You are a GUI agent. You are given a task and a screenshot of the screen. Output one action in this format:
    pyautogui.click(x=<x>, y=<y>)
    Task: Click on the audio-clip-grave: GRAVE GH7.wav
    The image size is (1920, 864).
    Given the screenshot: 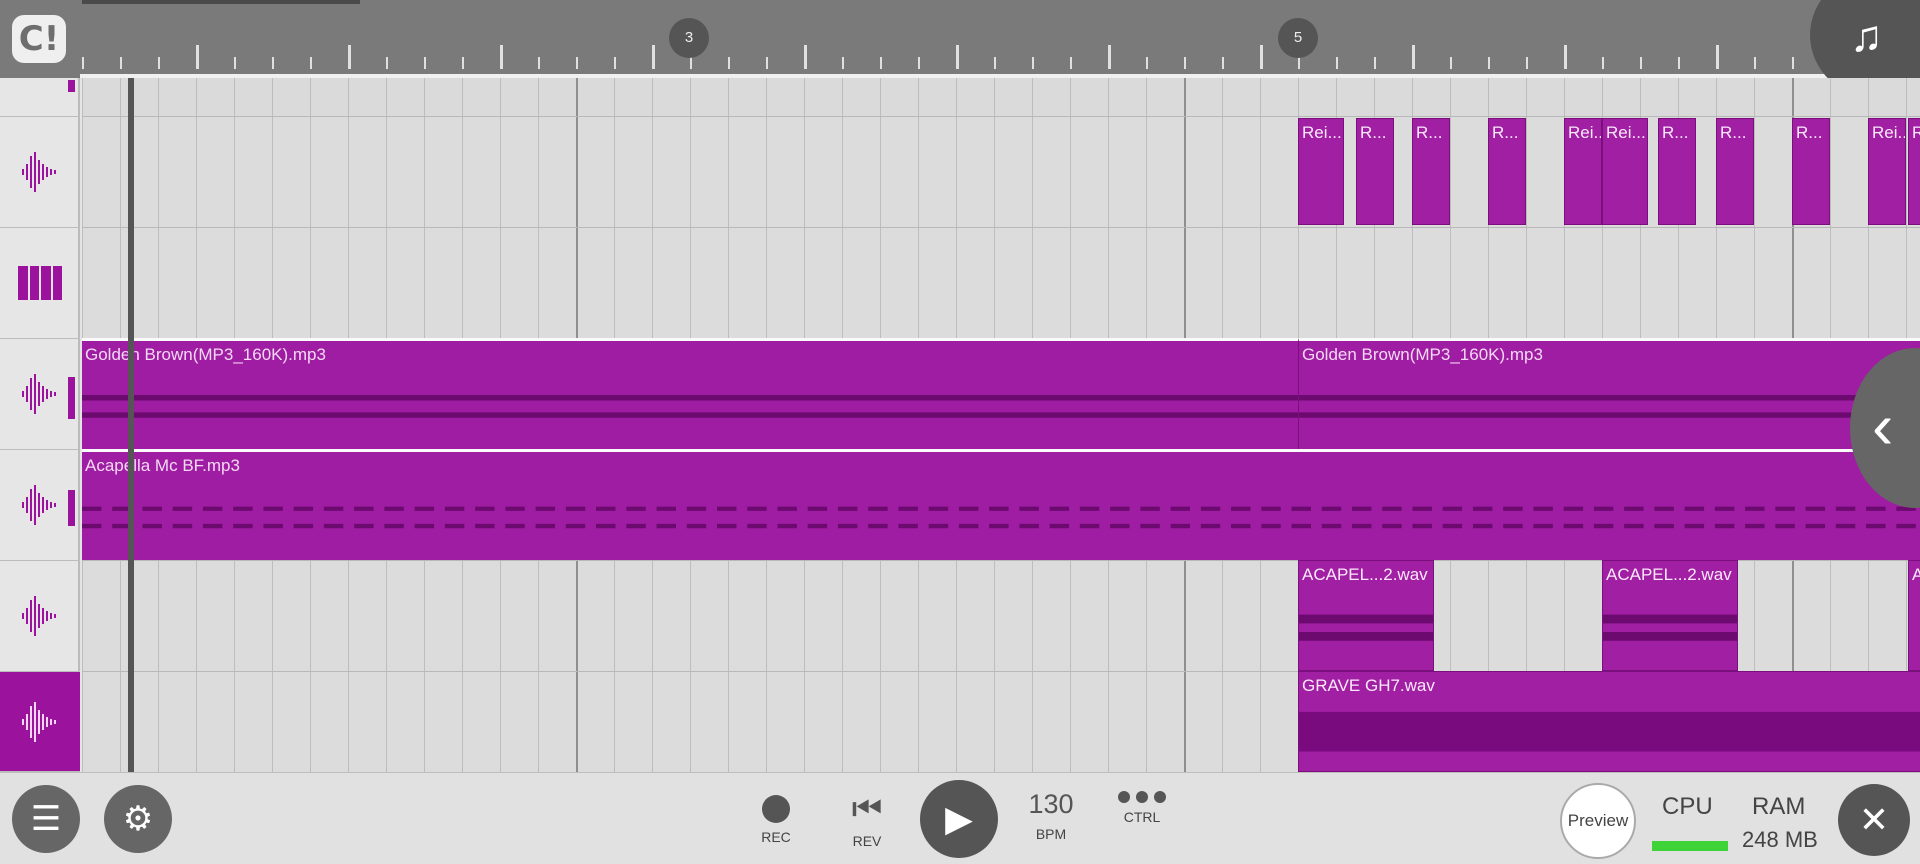 What is the action you would take?
    pyautogui.click(x=1609, y=721)
    